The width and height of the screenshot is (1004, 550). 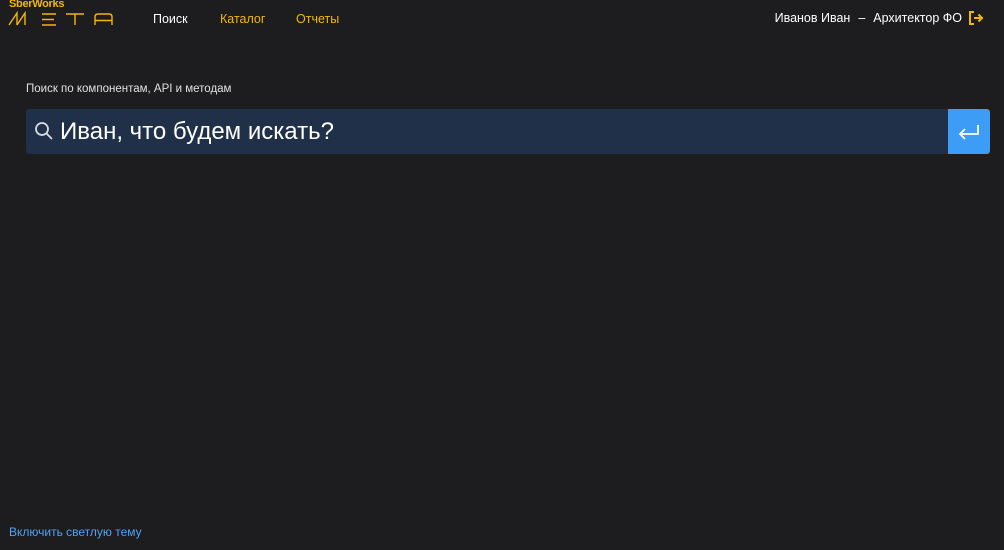 What do you see at coordinates (500, 131) in the screenshot?
I see `search-input` at bounding box center [500, 131].